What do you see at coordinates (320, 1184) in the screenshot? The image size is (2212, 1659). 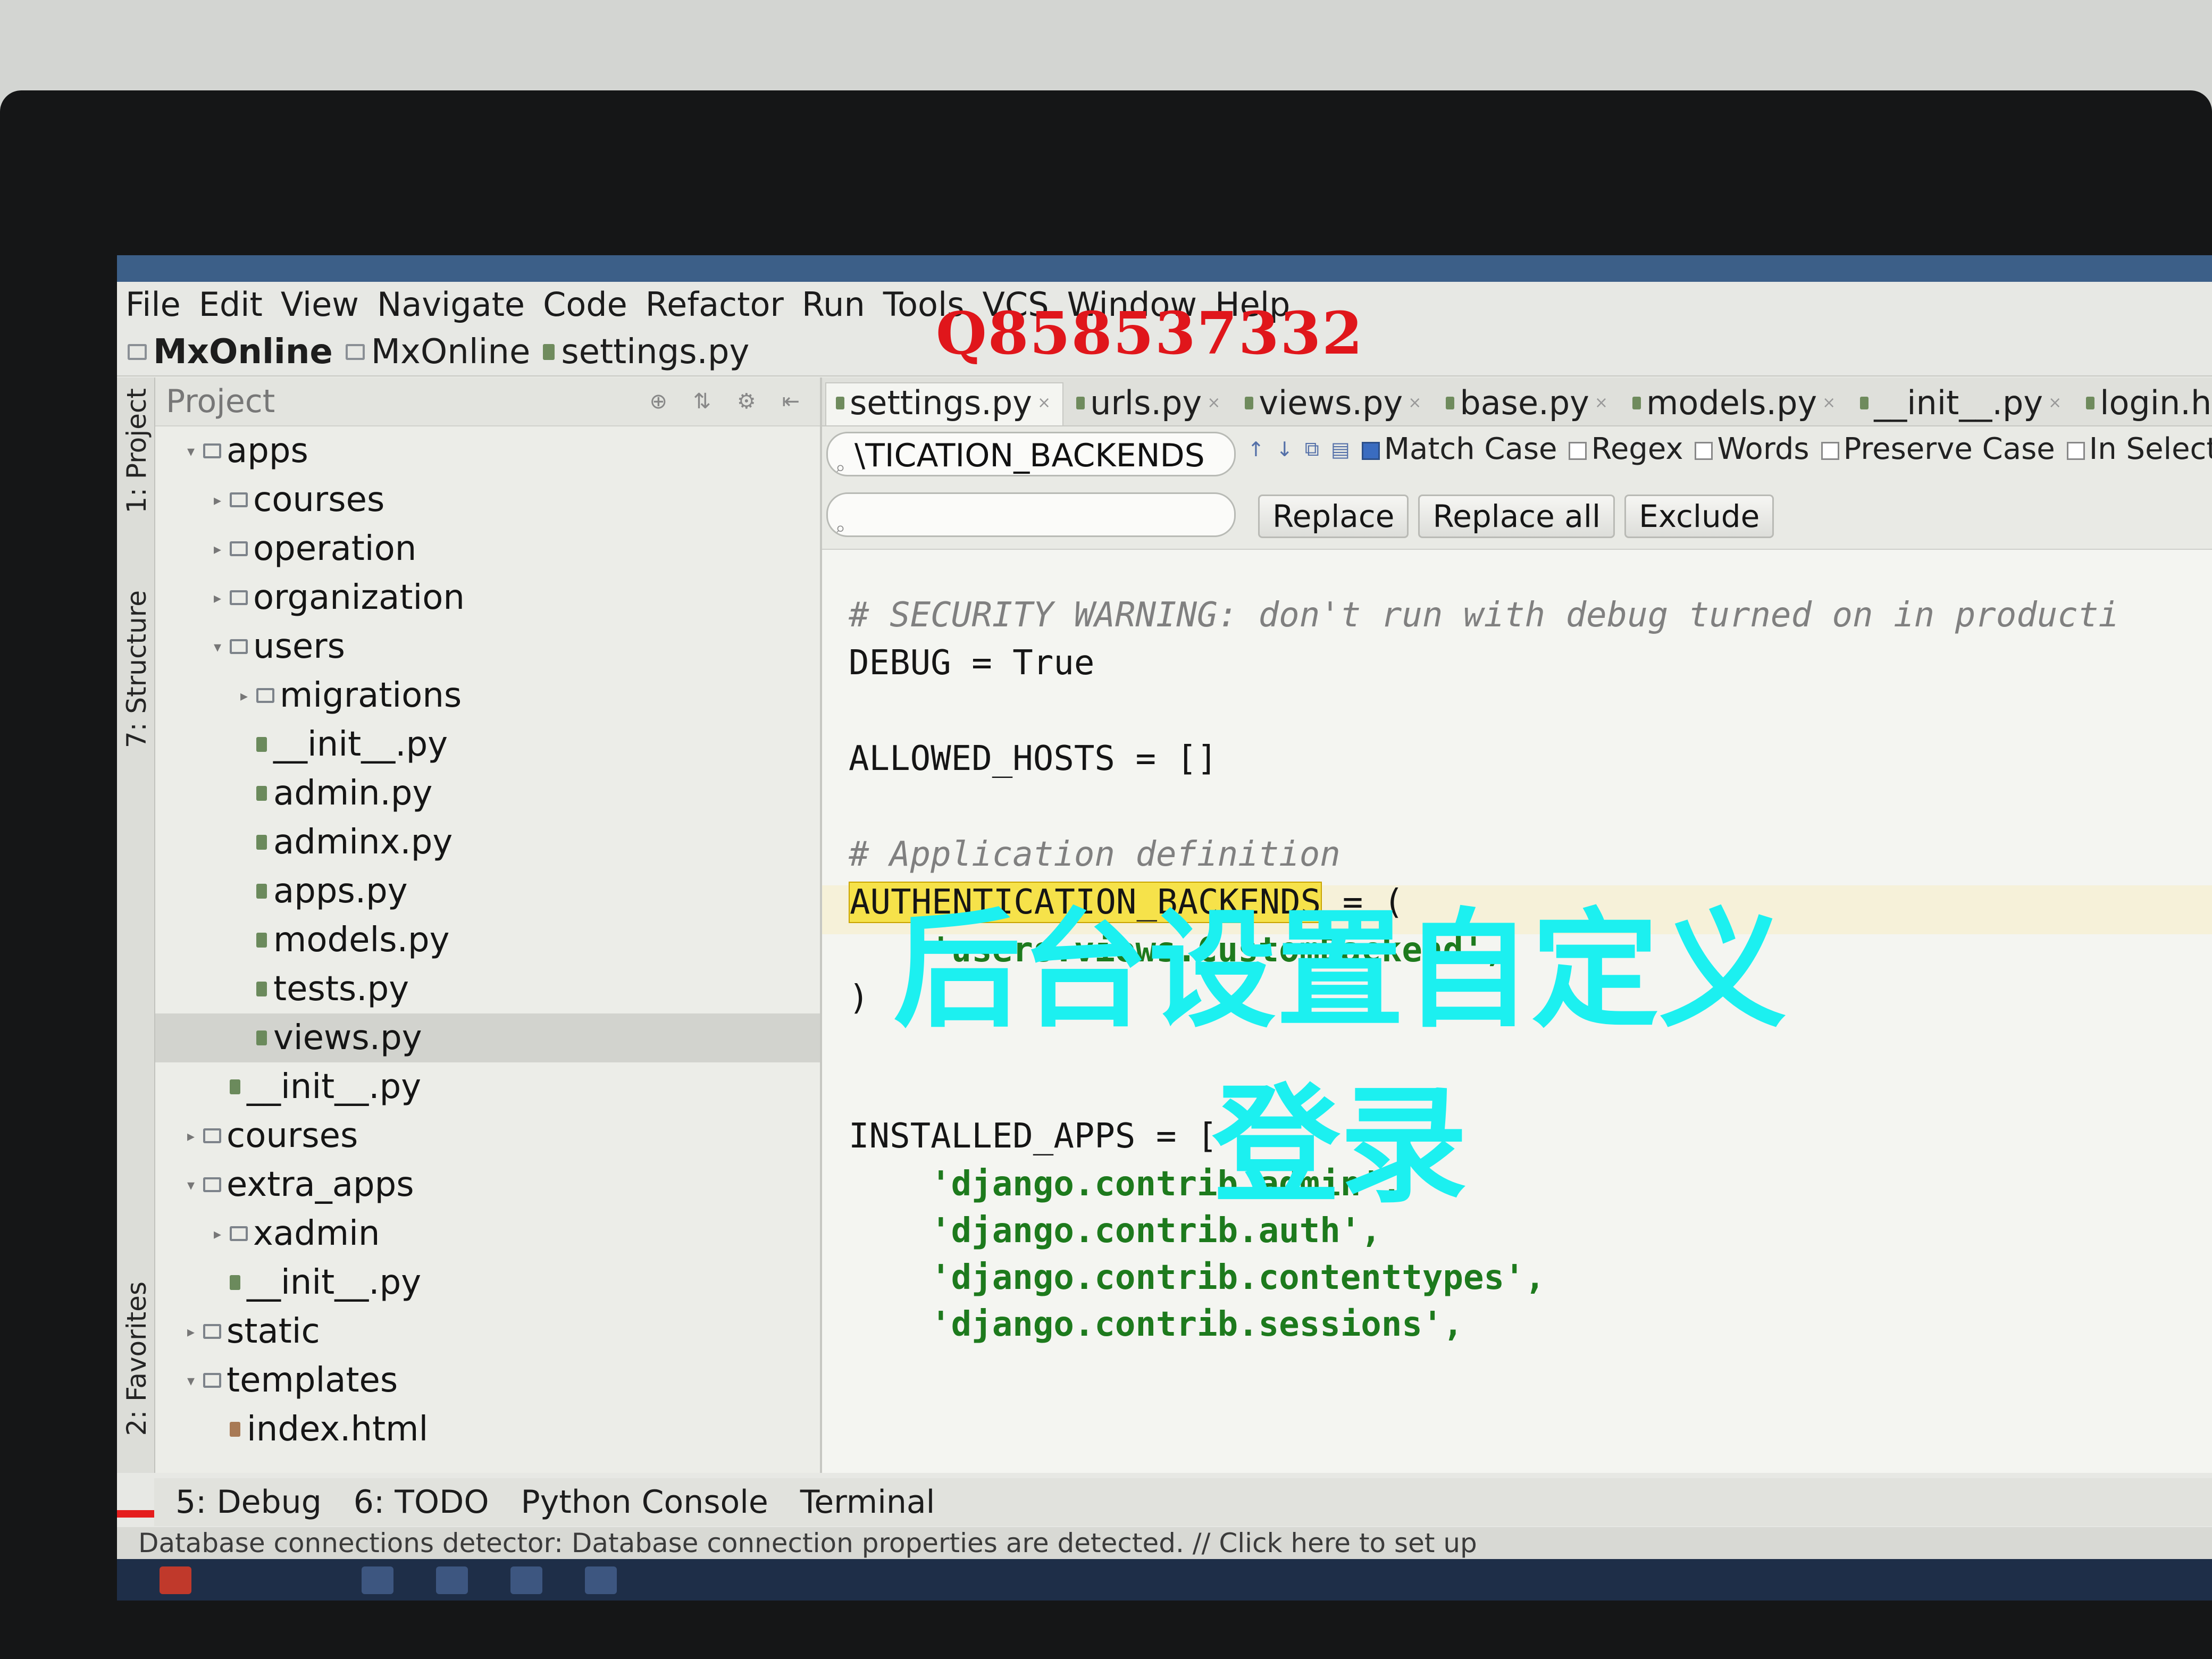 I see `tree-item-label: extra_apps` at bounding box center [320, 1184].